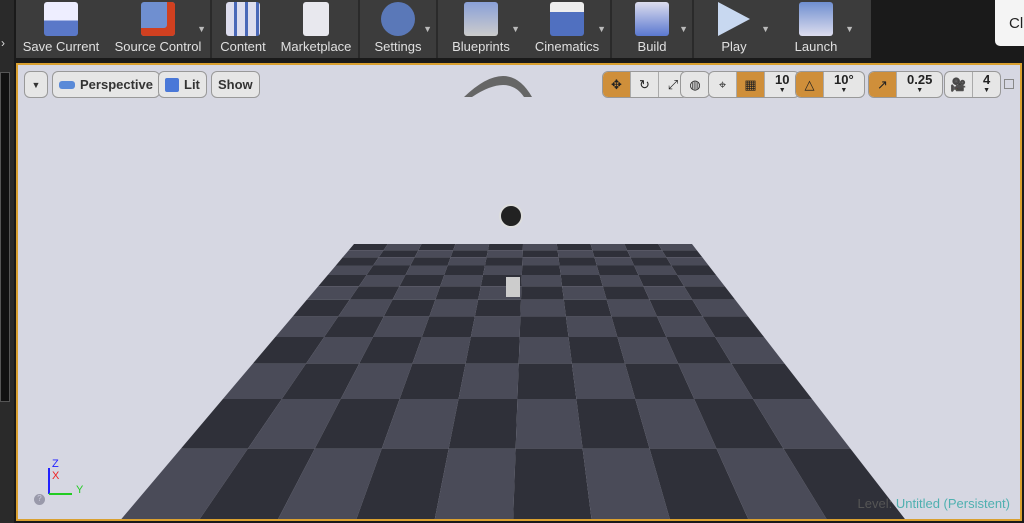  Describe the element at coordinates (158, 19) in the screenshot. I see `source-control-icon` at that location.